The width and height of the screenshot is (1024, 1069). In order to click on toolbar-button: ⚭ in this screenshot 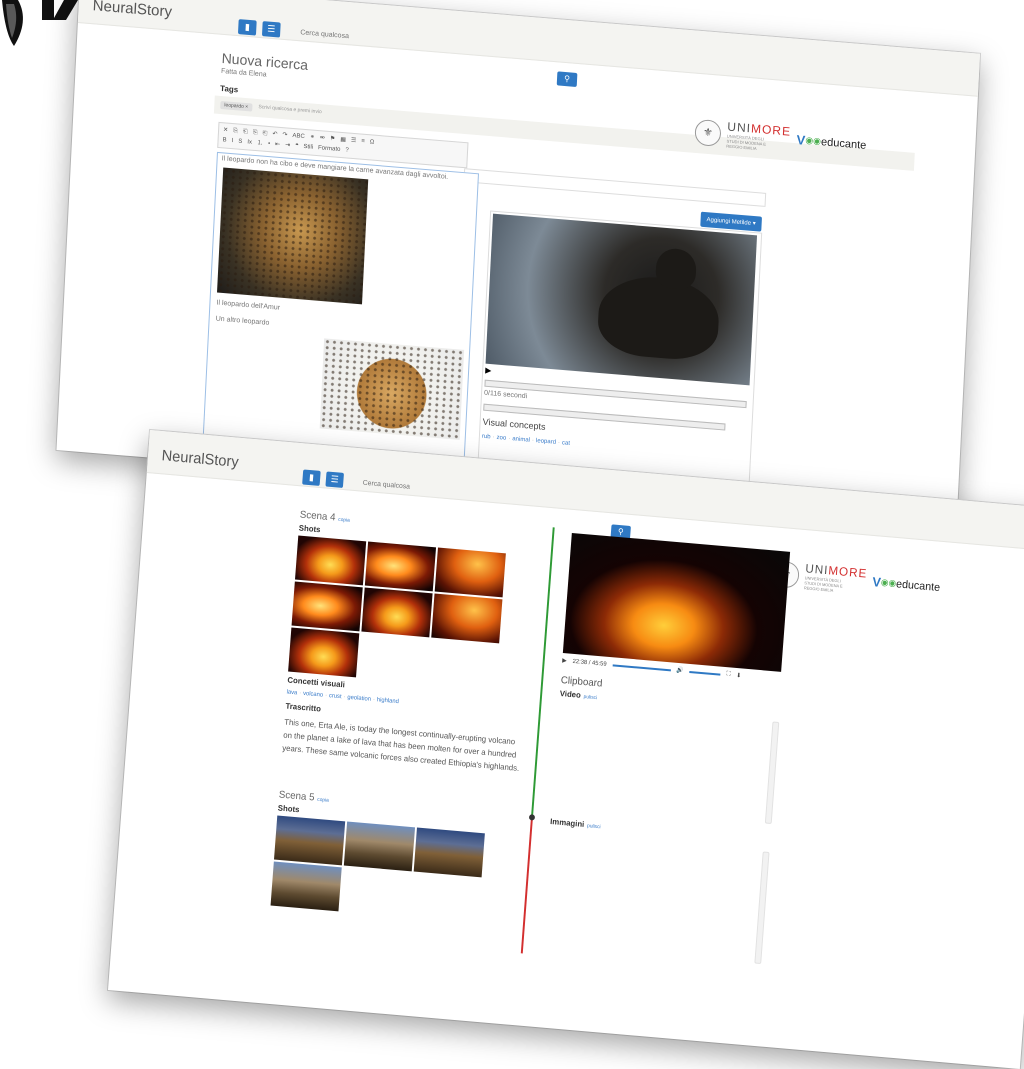, I will do `click(313, 137)`.